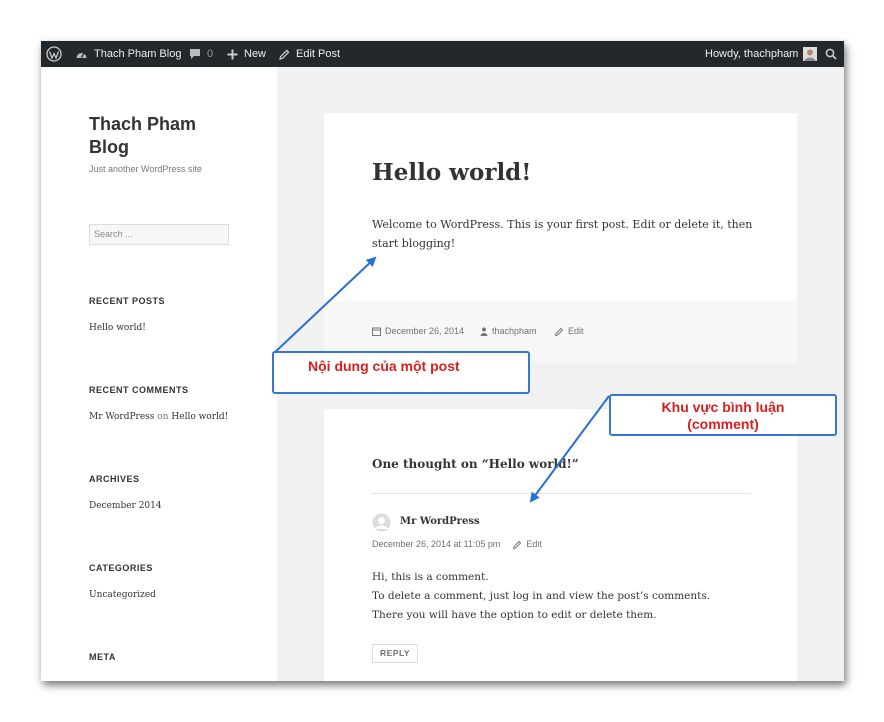 This screenshot has width=884, height=722. What do you see at coordinates (569, 449) in the screenshot?
I see `comment-area-arrow` at bounding box center [569, 449].